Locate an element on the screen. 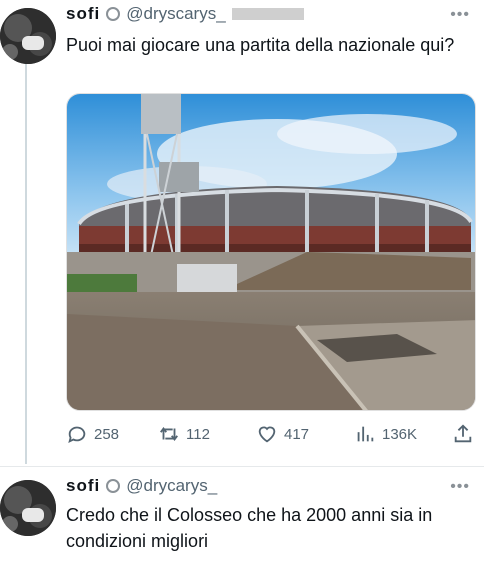  redaction-bar is located at coordinates (267, 14).